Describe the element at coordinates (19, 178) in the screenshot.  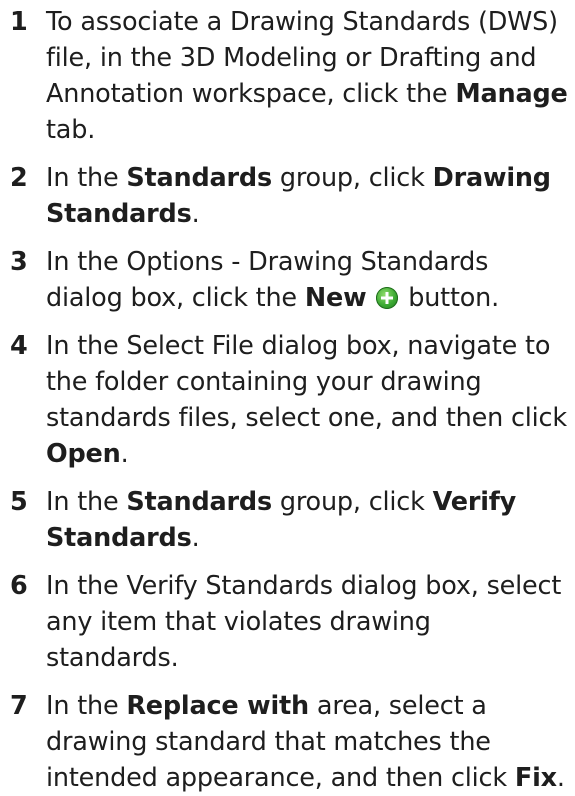
I see `step-number: 2` at that location.